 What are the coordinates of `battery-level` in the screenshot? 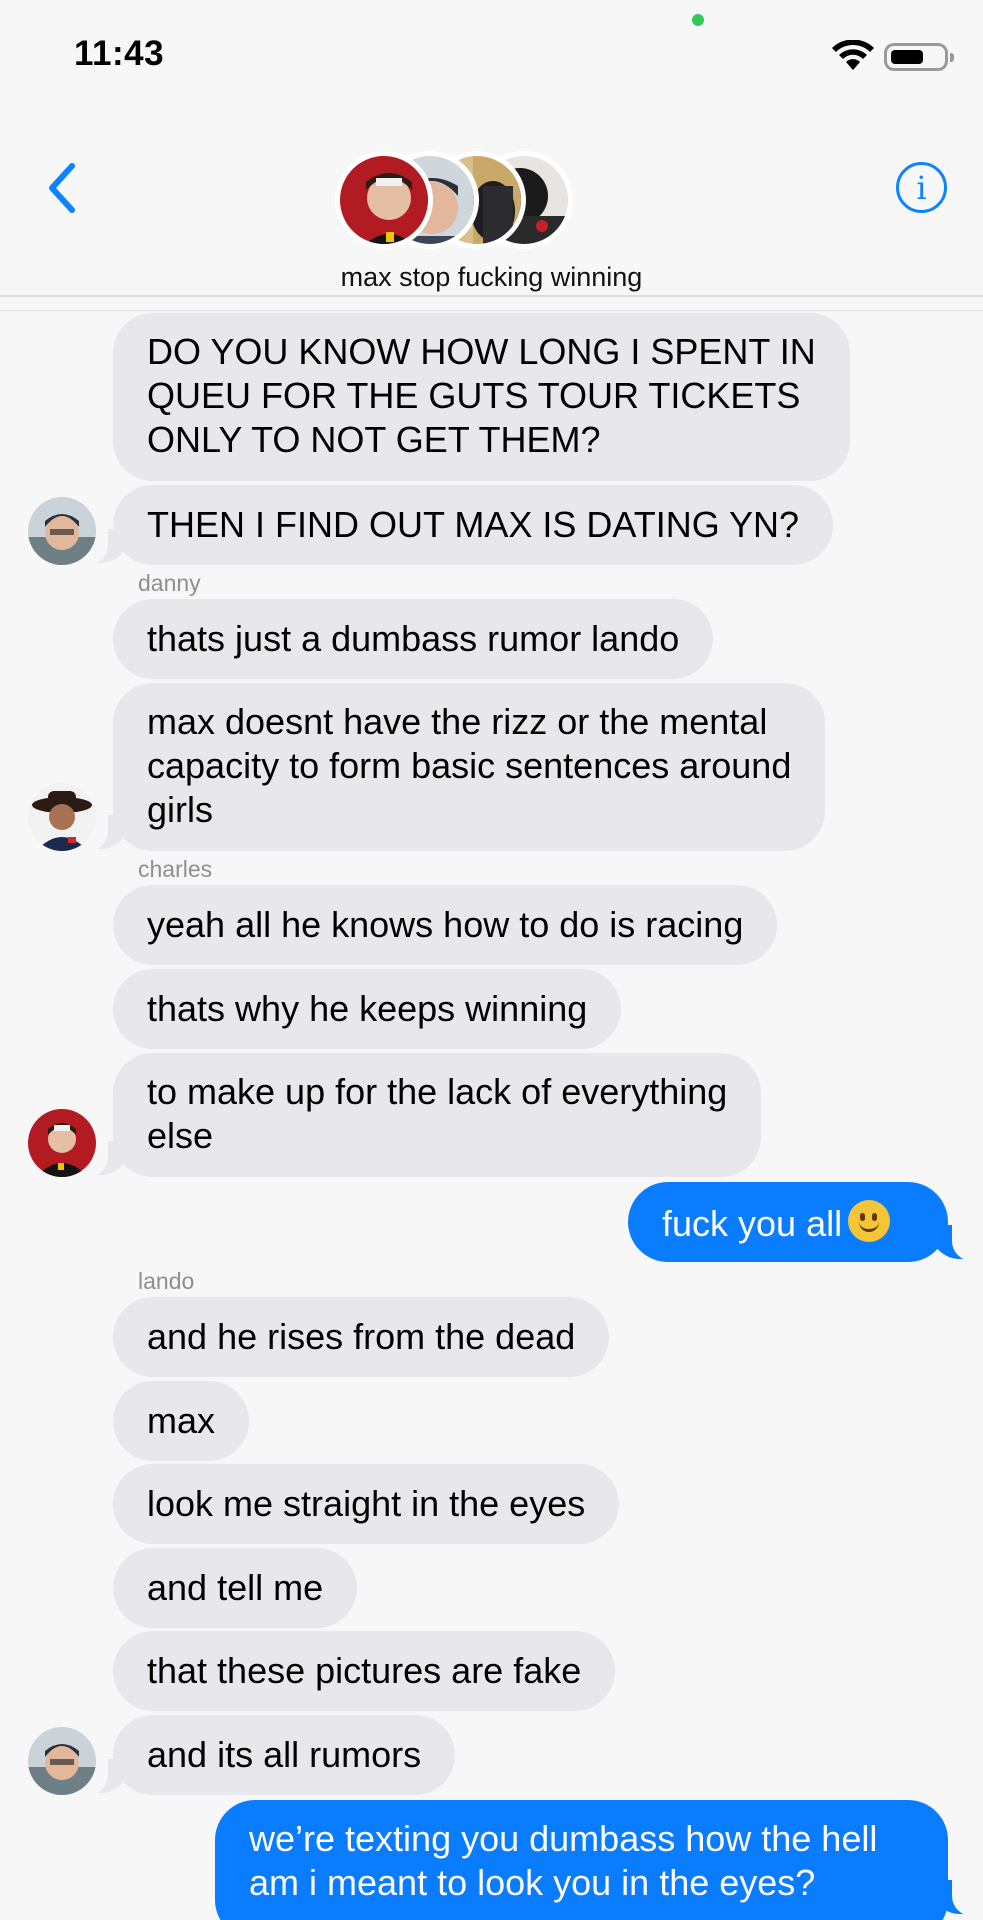 It's located at (907, 57).